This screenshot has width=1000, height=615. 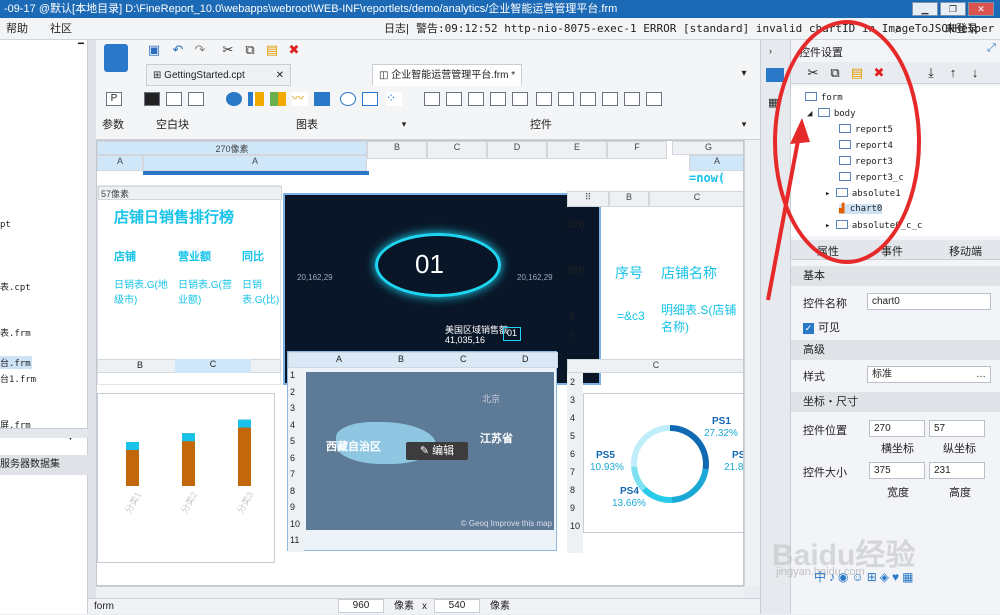 What do you see at coordinates (370, 99) in the screenshot?
I see `radar-chart-icon` at bounding box center [370, 99].